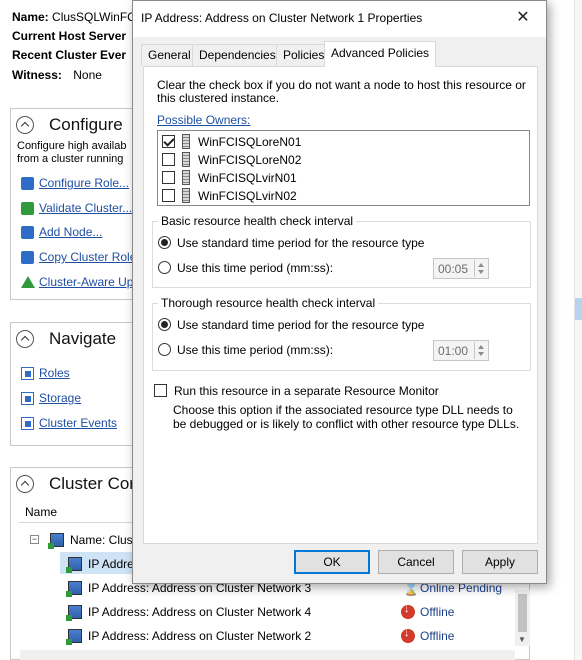  What do you see at coordinates (160, 390) in the screenshot?
I see `separate-monitor-checkbox` at bounding box center [160, 390].